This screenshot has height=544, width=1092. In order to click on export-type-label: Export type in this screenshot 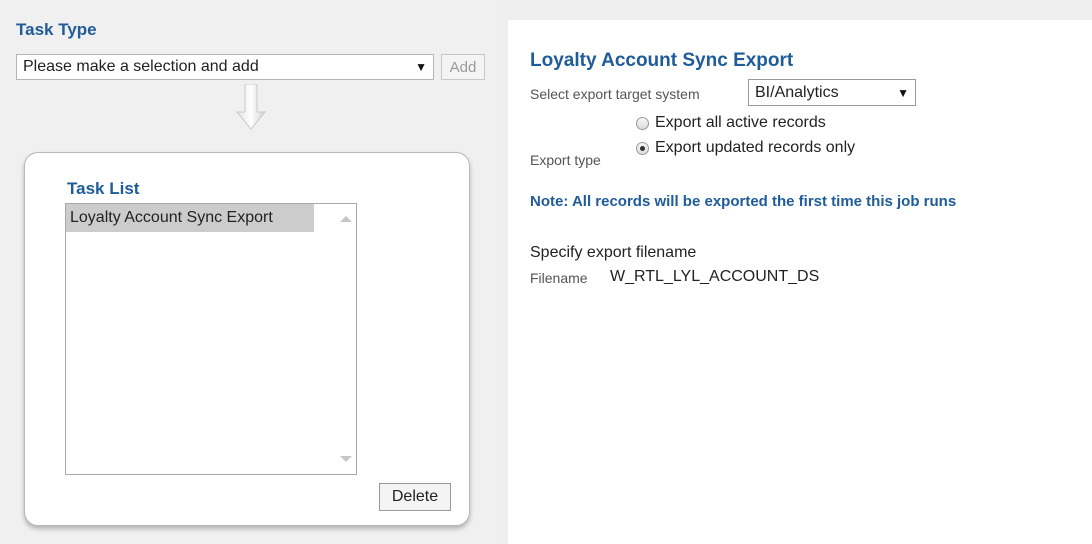, I will do `click(565, 160)`.